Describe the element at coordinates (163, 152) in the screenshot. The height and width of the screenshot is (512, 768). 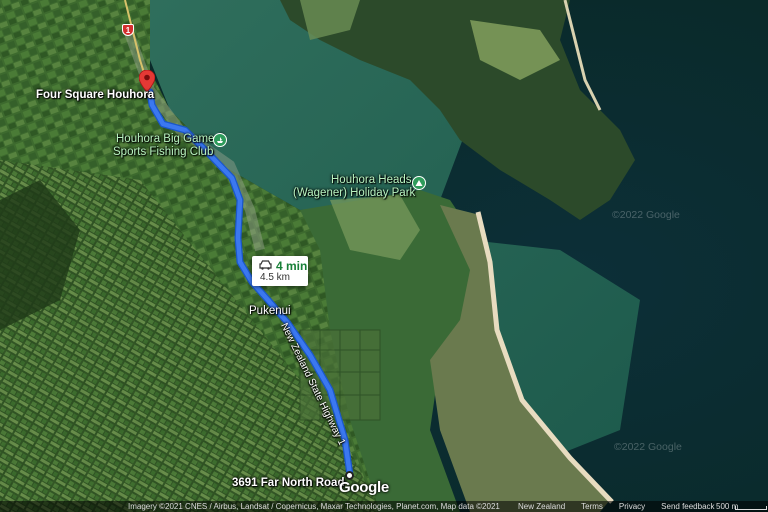
I see `poi-label-fishing-club-line2: Sports Fishing Club` at that location.